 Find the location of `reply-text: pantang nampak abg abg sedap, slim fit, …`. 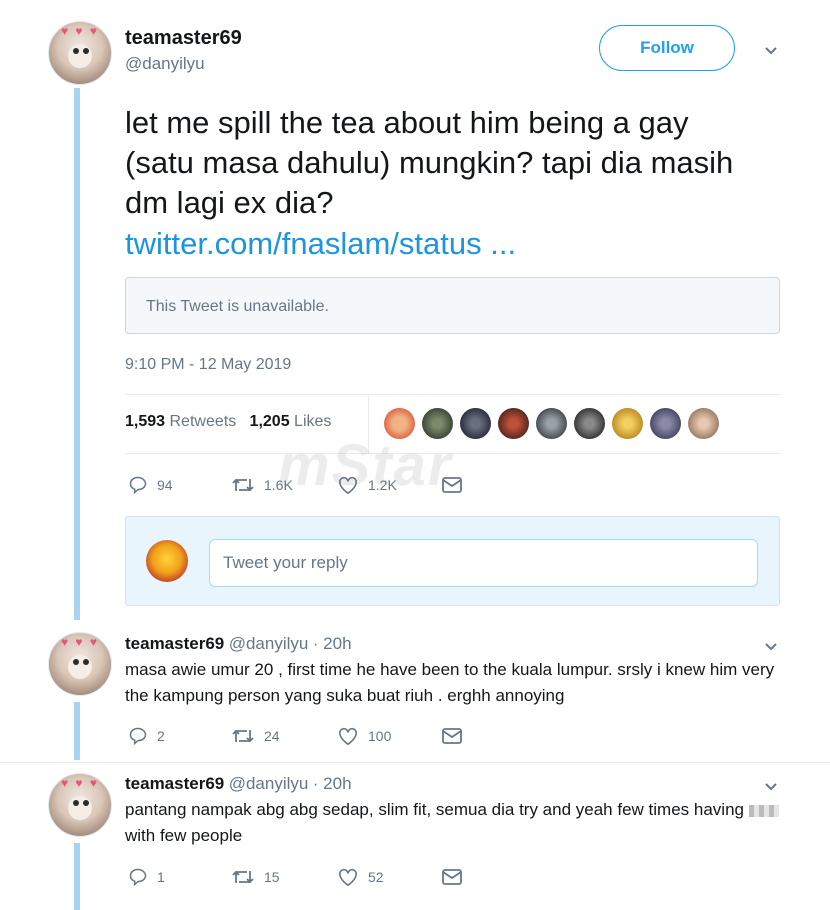

reply-text: pantang nampak abg abg sedap, slim fit, … is located at coordinates (460, 823).